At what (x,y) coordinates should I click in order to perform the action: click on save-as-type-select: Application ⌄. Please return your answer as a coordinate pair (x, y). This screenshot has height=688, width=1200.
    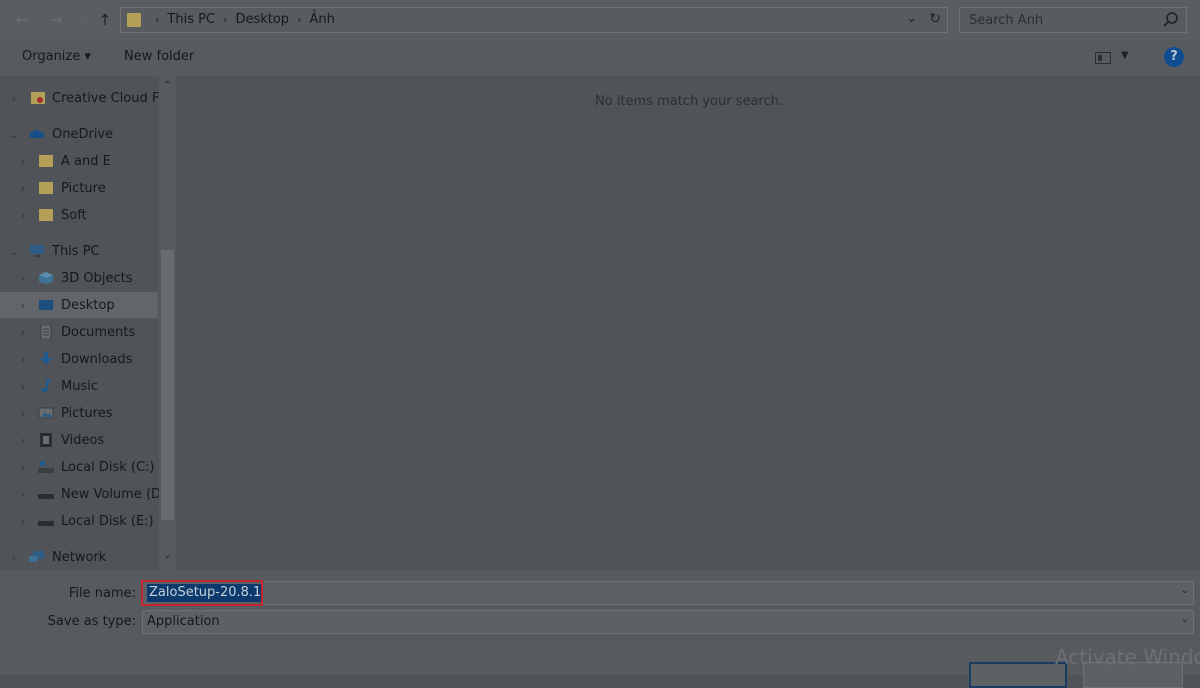
    Looking at the image, I should click on (668, 622).